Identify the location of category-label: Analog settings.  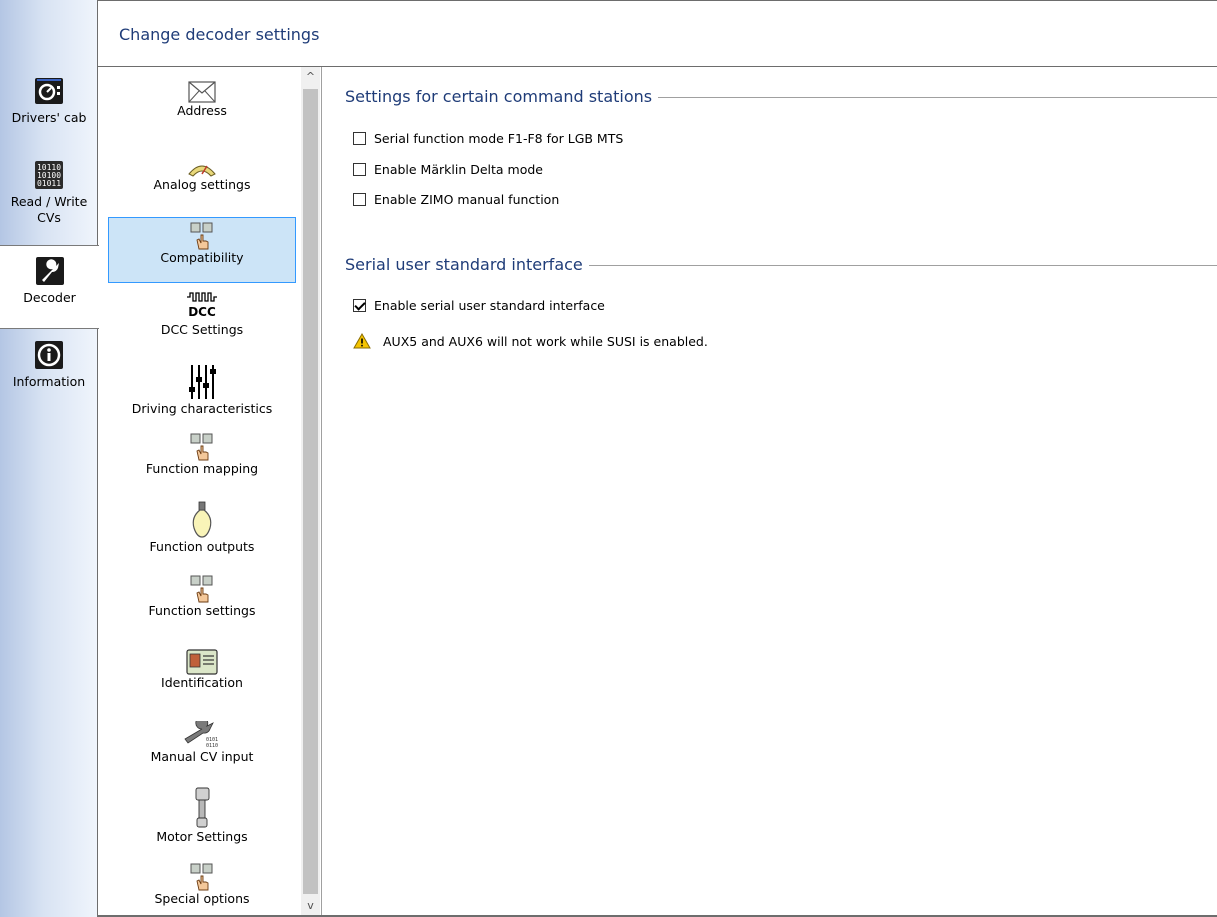
(202, 184).